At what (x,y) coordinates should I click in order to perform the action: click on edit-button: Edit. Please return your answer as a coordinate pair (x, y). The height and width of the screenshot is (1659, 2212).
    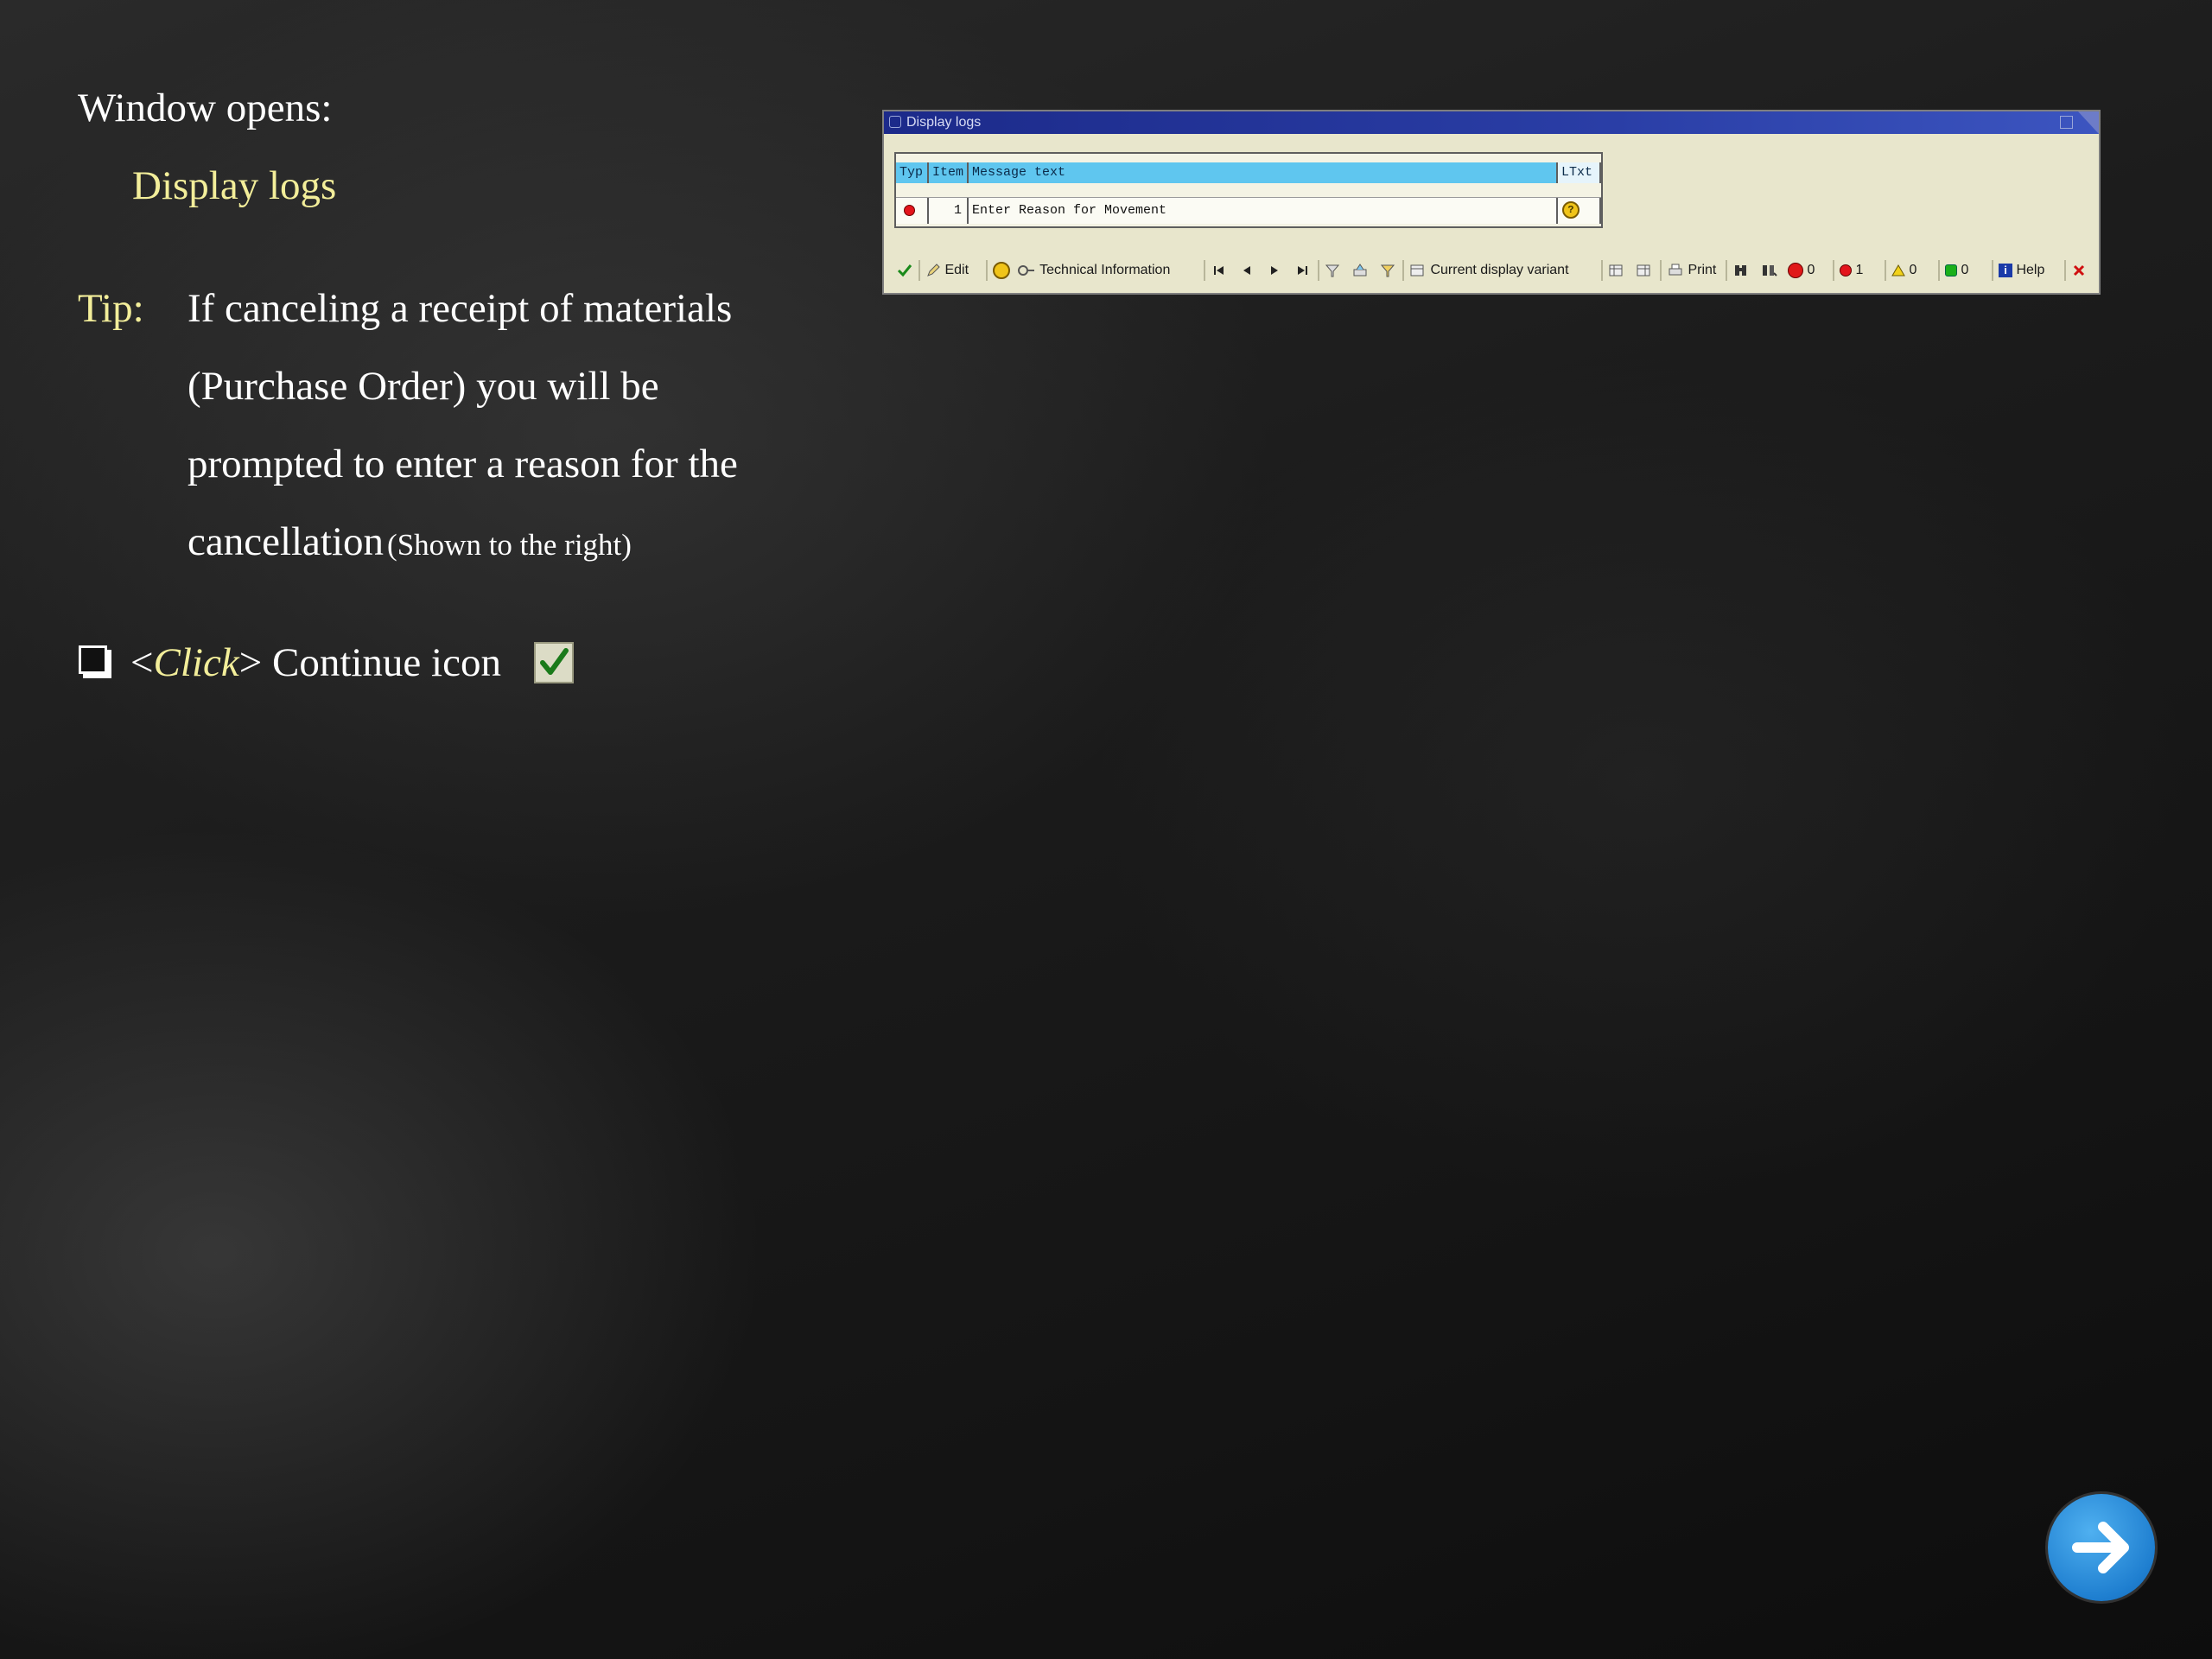
    Looking at the image, I should click on (947, 270).